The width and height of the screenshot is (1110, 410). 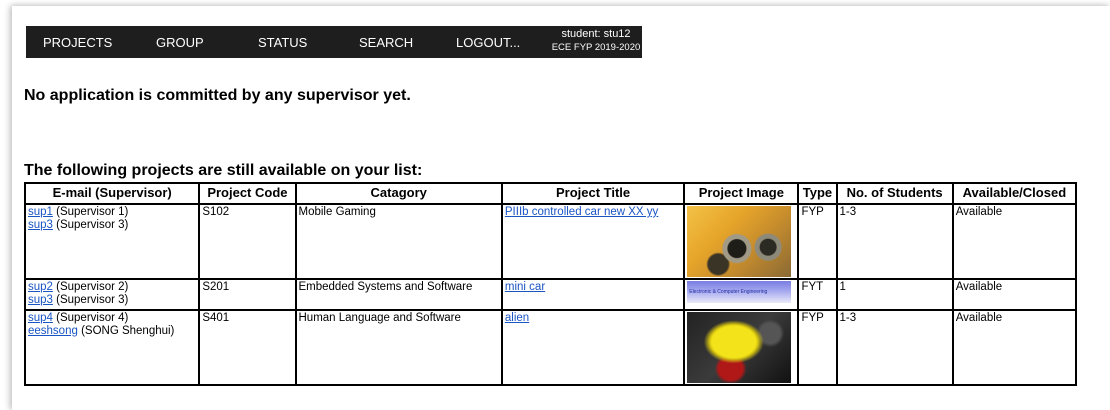 I want to click on user-info: student: stu12 ECE FYP 2019-2020, so click(x=596, y=41).